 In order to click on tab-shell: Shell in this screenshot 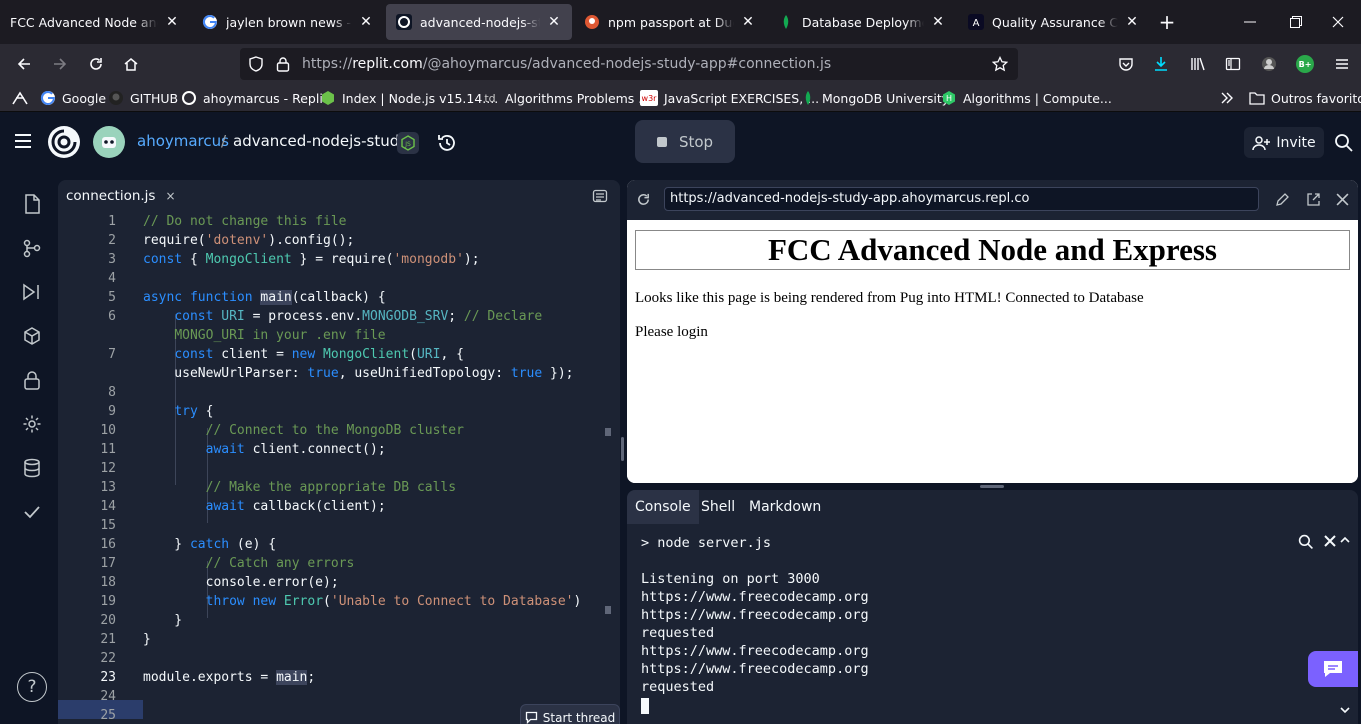, I will do `click(718, 507)`.